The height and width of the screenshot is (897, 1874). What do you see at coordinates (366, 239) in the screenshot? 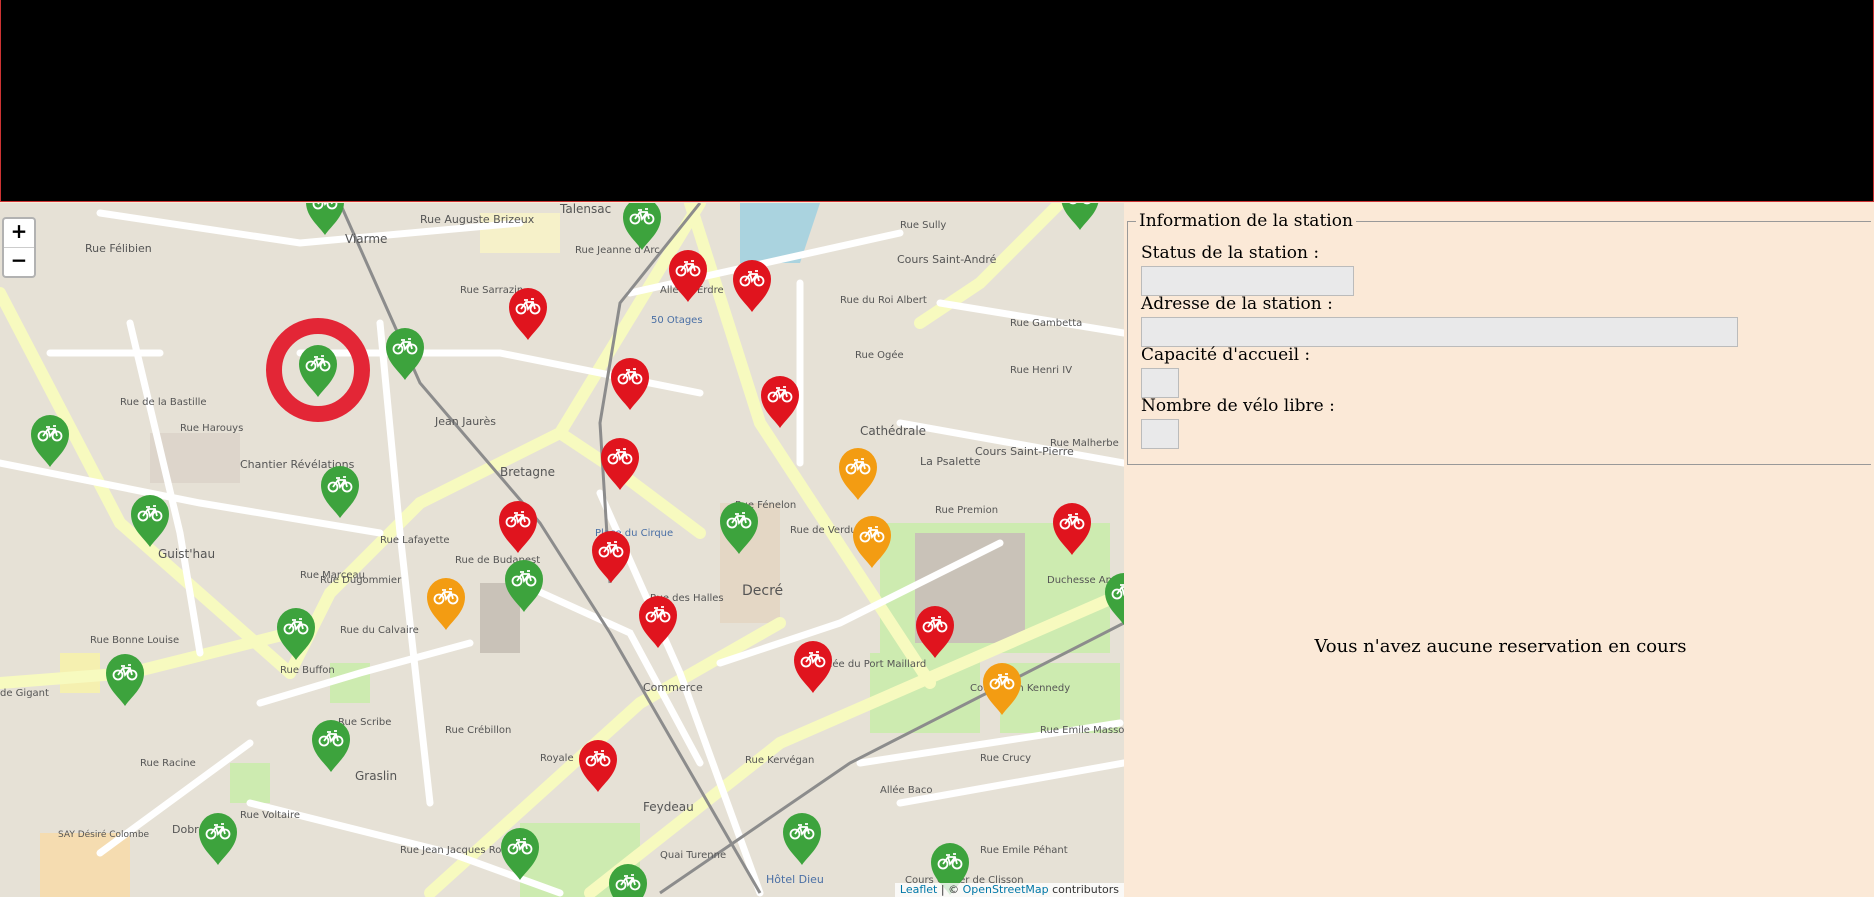
I see `map-label: Viarme` at bounding box center [366, 239].